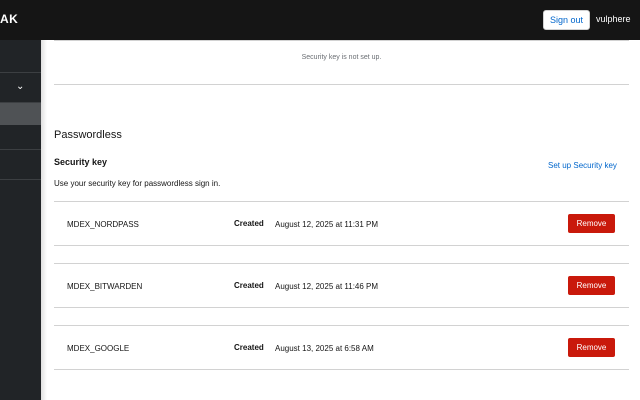  Describe the element at coordinates (103, 224) in the screenshot. I see `key-name: MDEX_NORDPASS` at that location.